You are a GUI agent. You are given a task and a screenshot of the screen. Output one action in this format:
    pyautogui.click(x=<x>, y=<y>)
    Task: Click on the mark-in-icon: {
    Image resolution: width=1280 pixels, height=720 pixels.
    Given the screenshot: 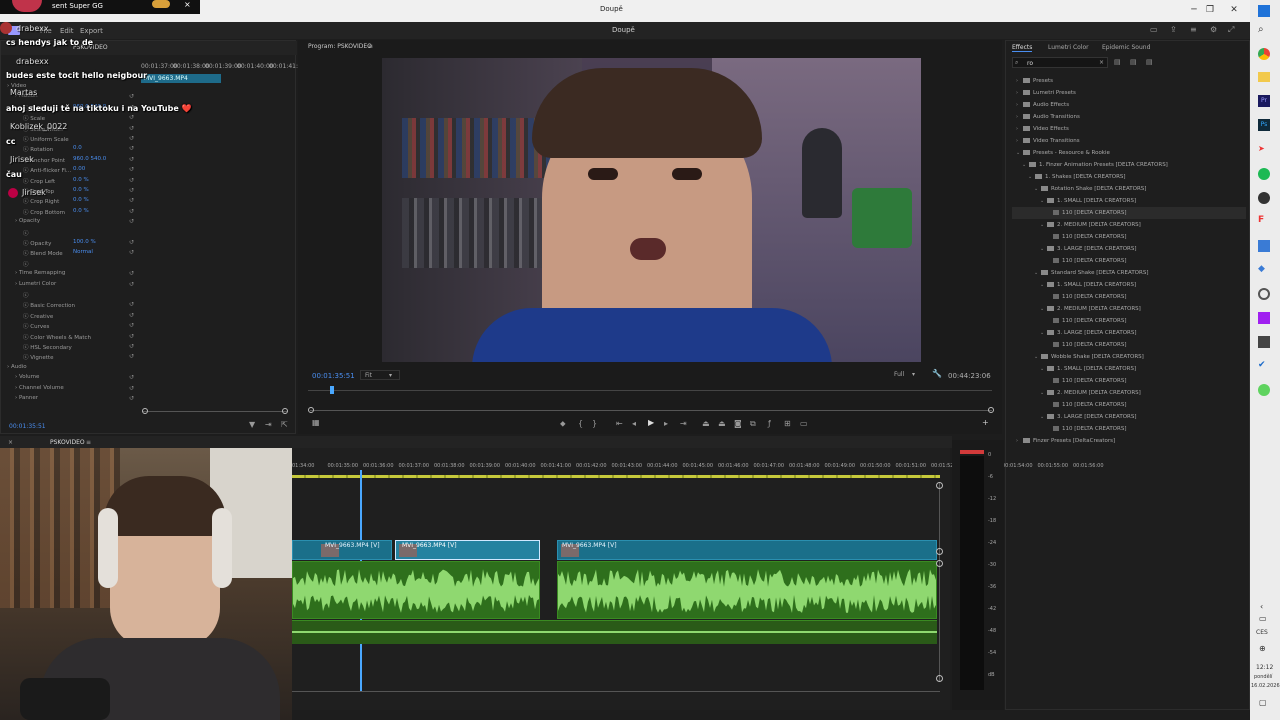 What is the action you would take?
    pyautogui.click(x=580, y=423)
    